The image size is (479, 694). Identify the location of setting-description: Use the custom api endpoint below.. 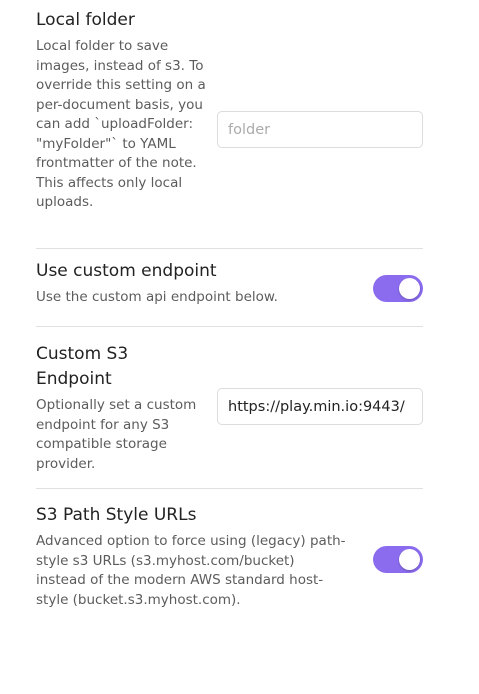
(157, 297).